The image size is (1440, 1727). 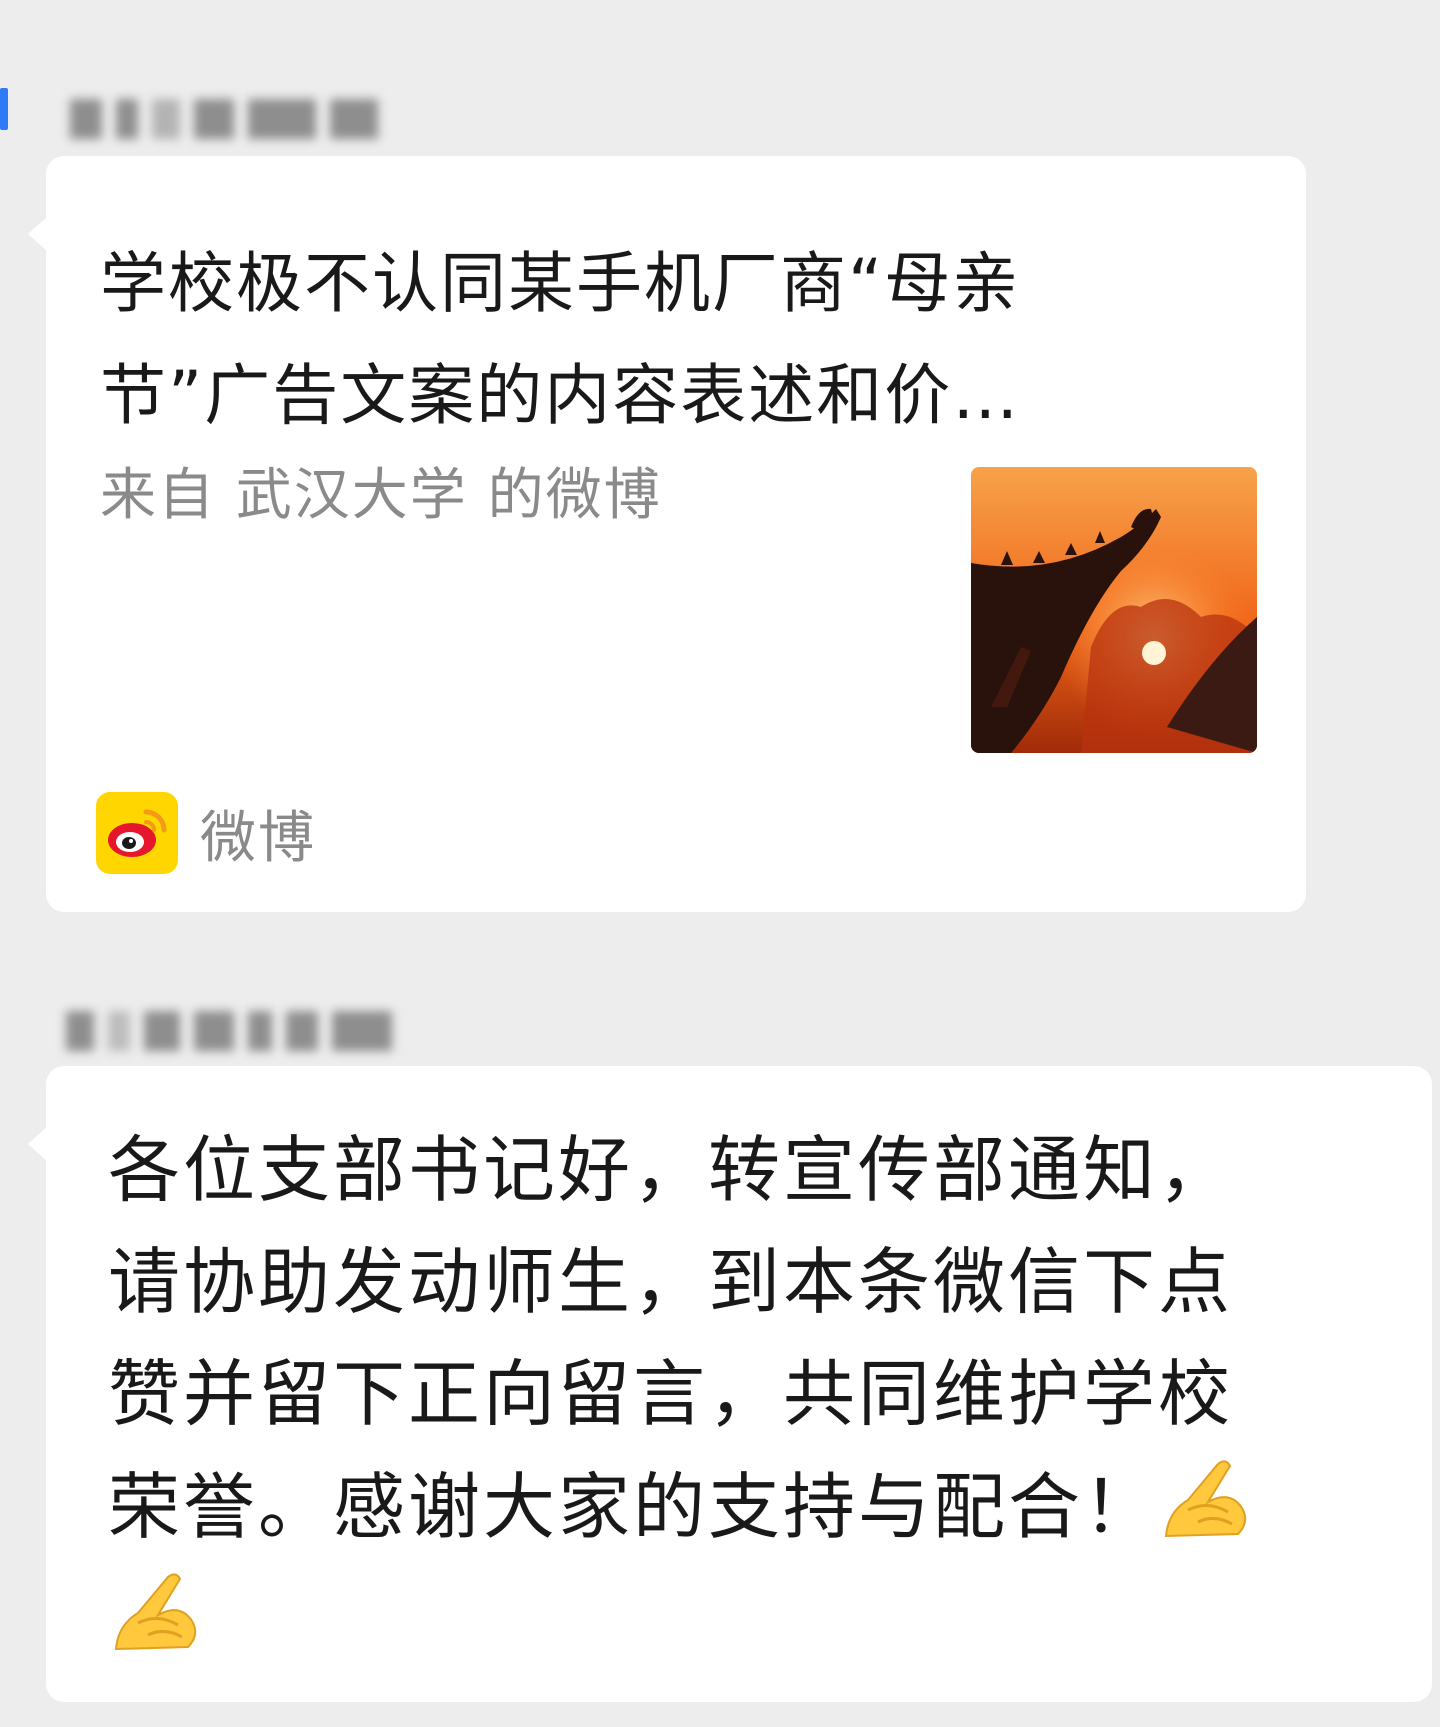 What do you see at coordinates (137, 833) in the screenshot?
I see `weibo-logo-icon` at bounding box center [137, 833].